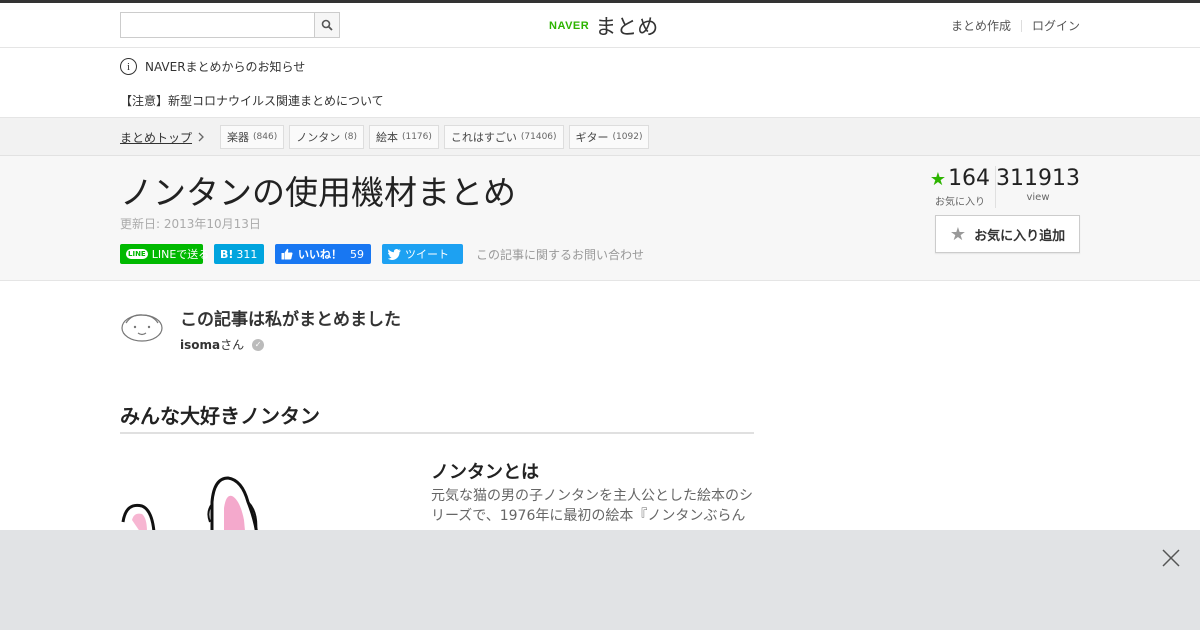  What do you see at coordinates (318, 192) in the screenshot?
I see `page-title: ノンタンの使用機材まとめ` at bounding box center [318, 192].